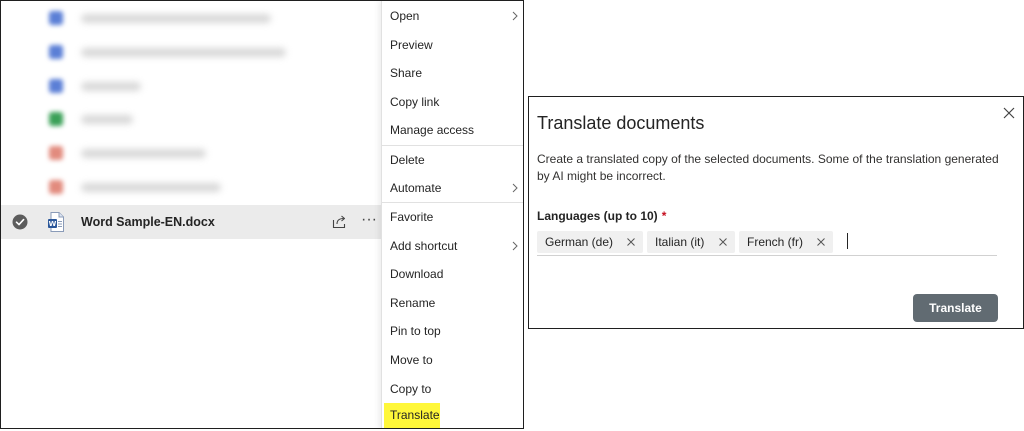 The height and width of the screenshot is (431, 1024). I want to click on menu-item-label: Manage access, so click(432, 130).